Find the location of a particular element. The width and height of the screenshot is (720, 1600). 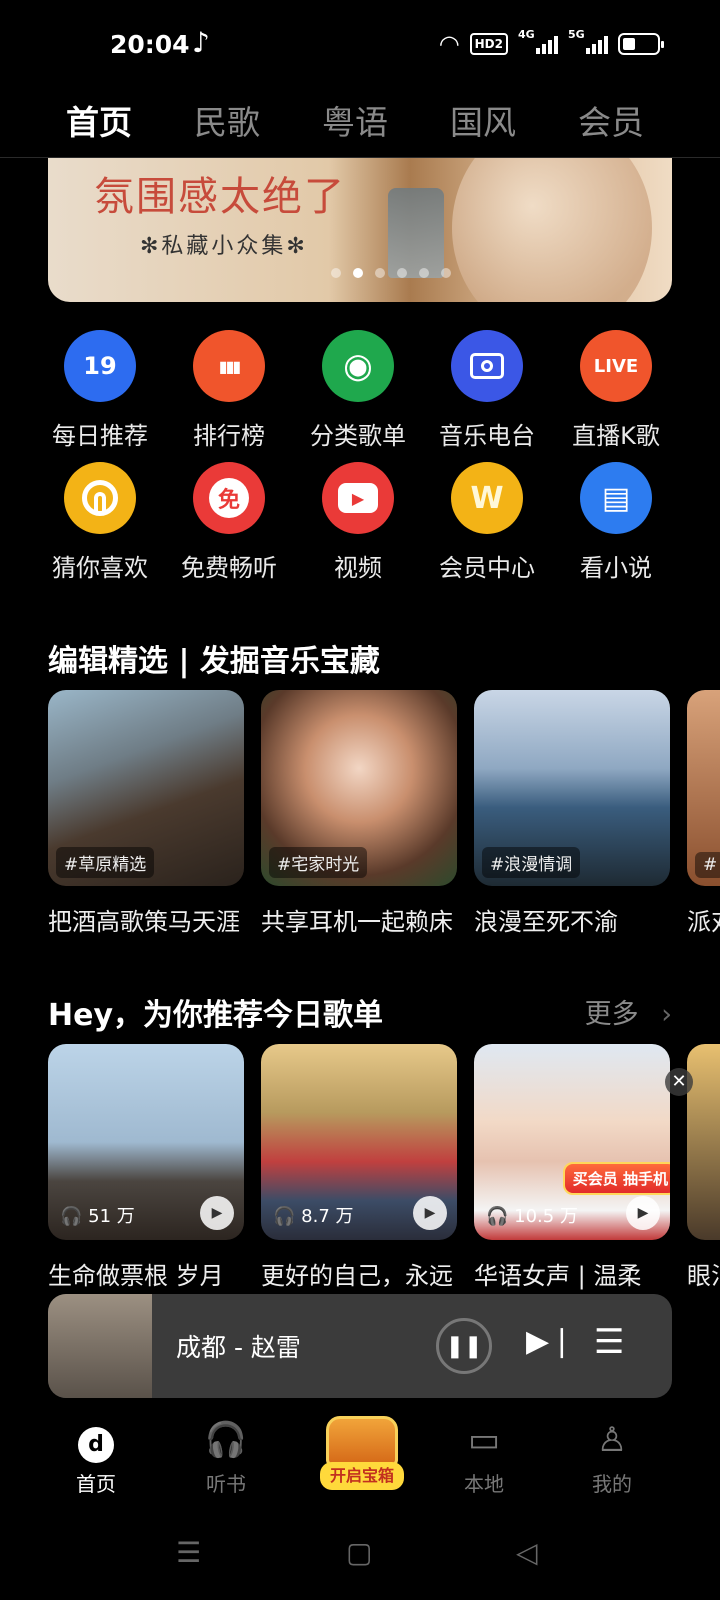

nav-label: 本地 is located at coordinates (484, 1484).